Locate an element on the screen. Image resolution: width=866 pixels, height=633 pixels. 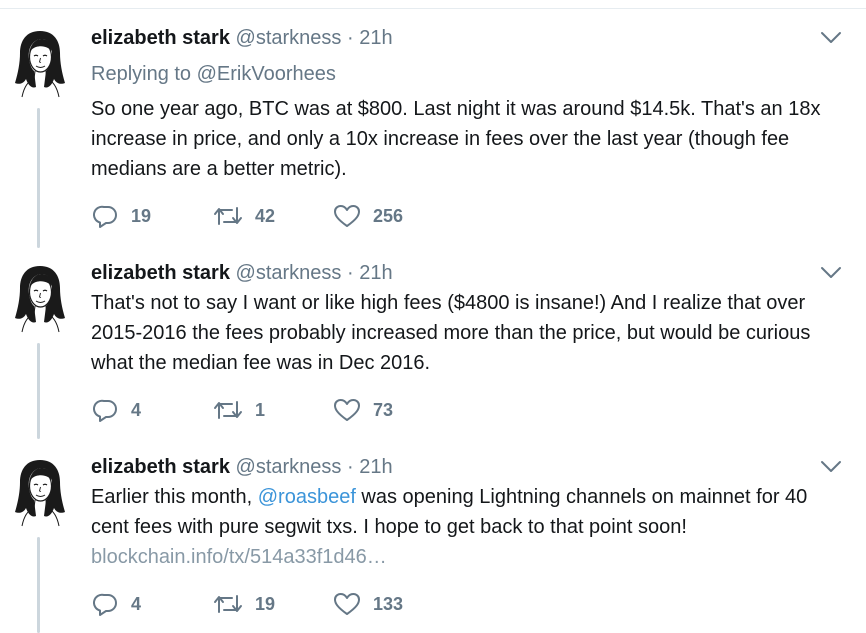
retweet-count: 1 is located at coordinates (260, 409).